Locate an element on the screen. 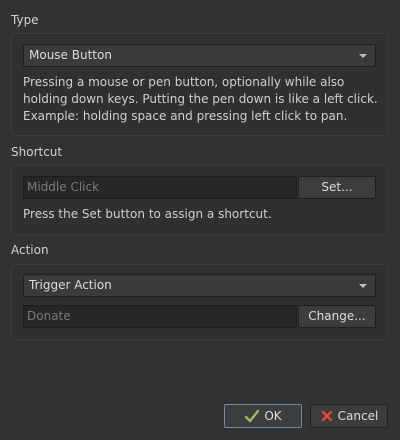 The image size is (400, 440). cancel-label: Cancel is located at coordinates (358, 416).